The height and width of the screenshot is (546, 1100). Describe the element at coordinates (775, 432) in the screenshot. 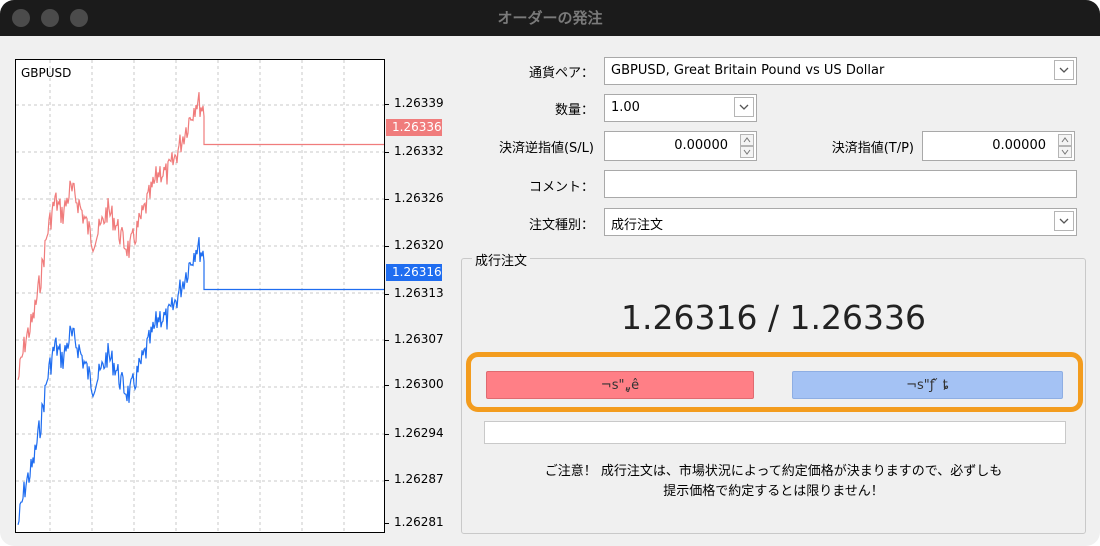

I see `status-bar` at that location.